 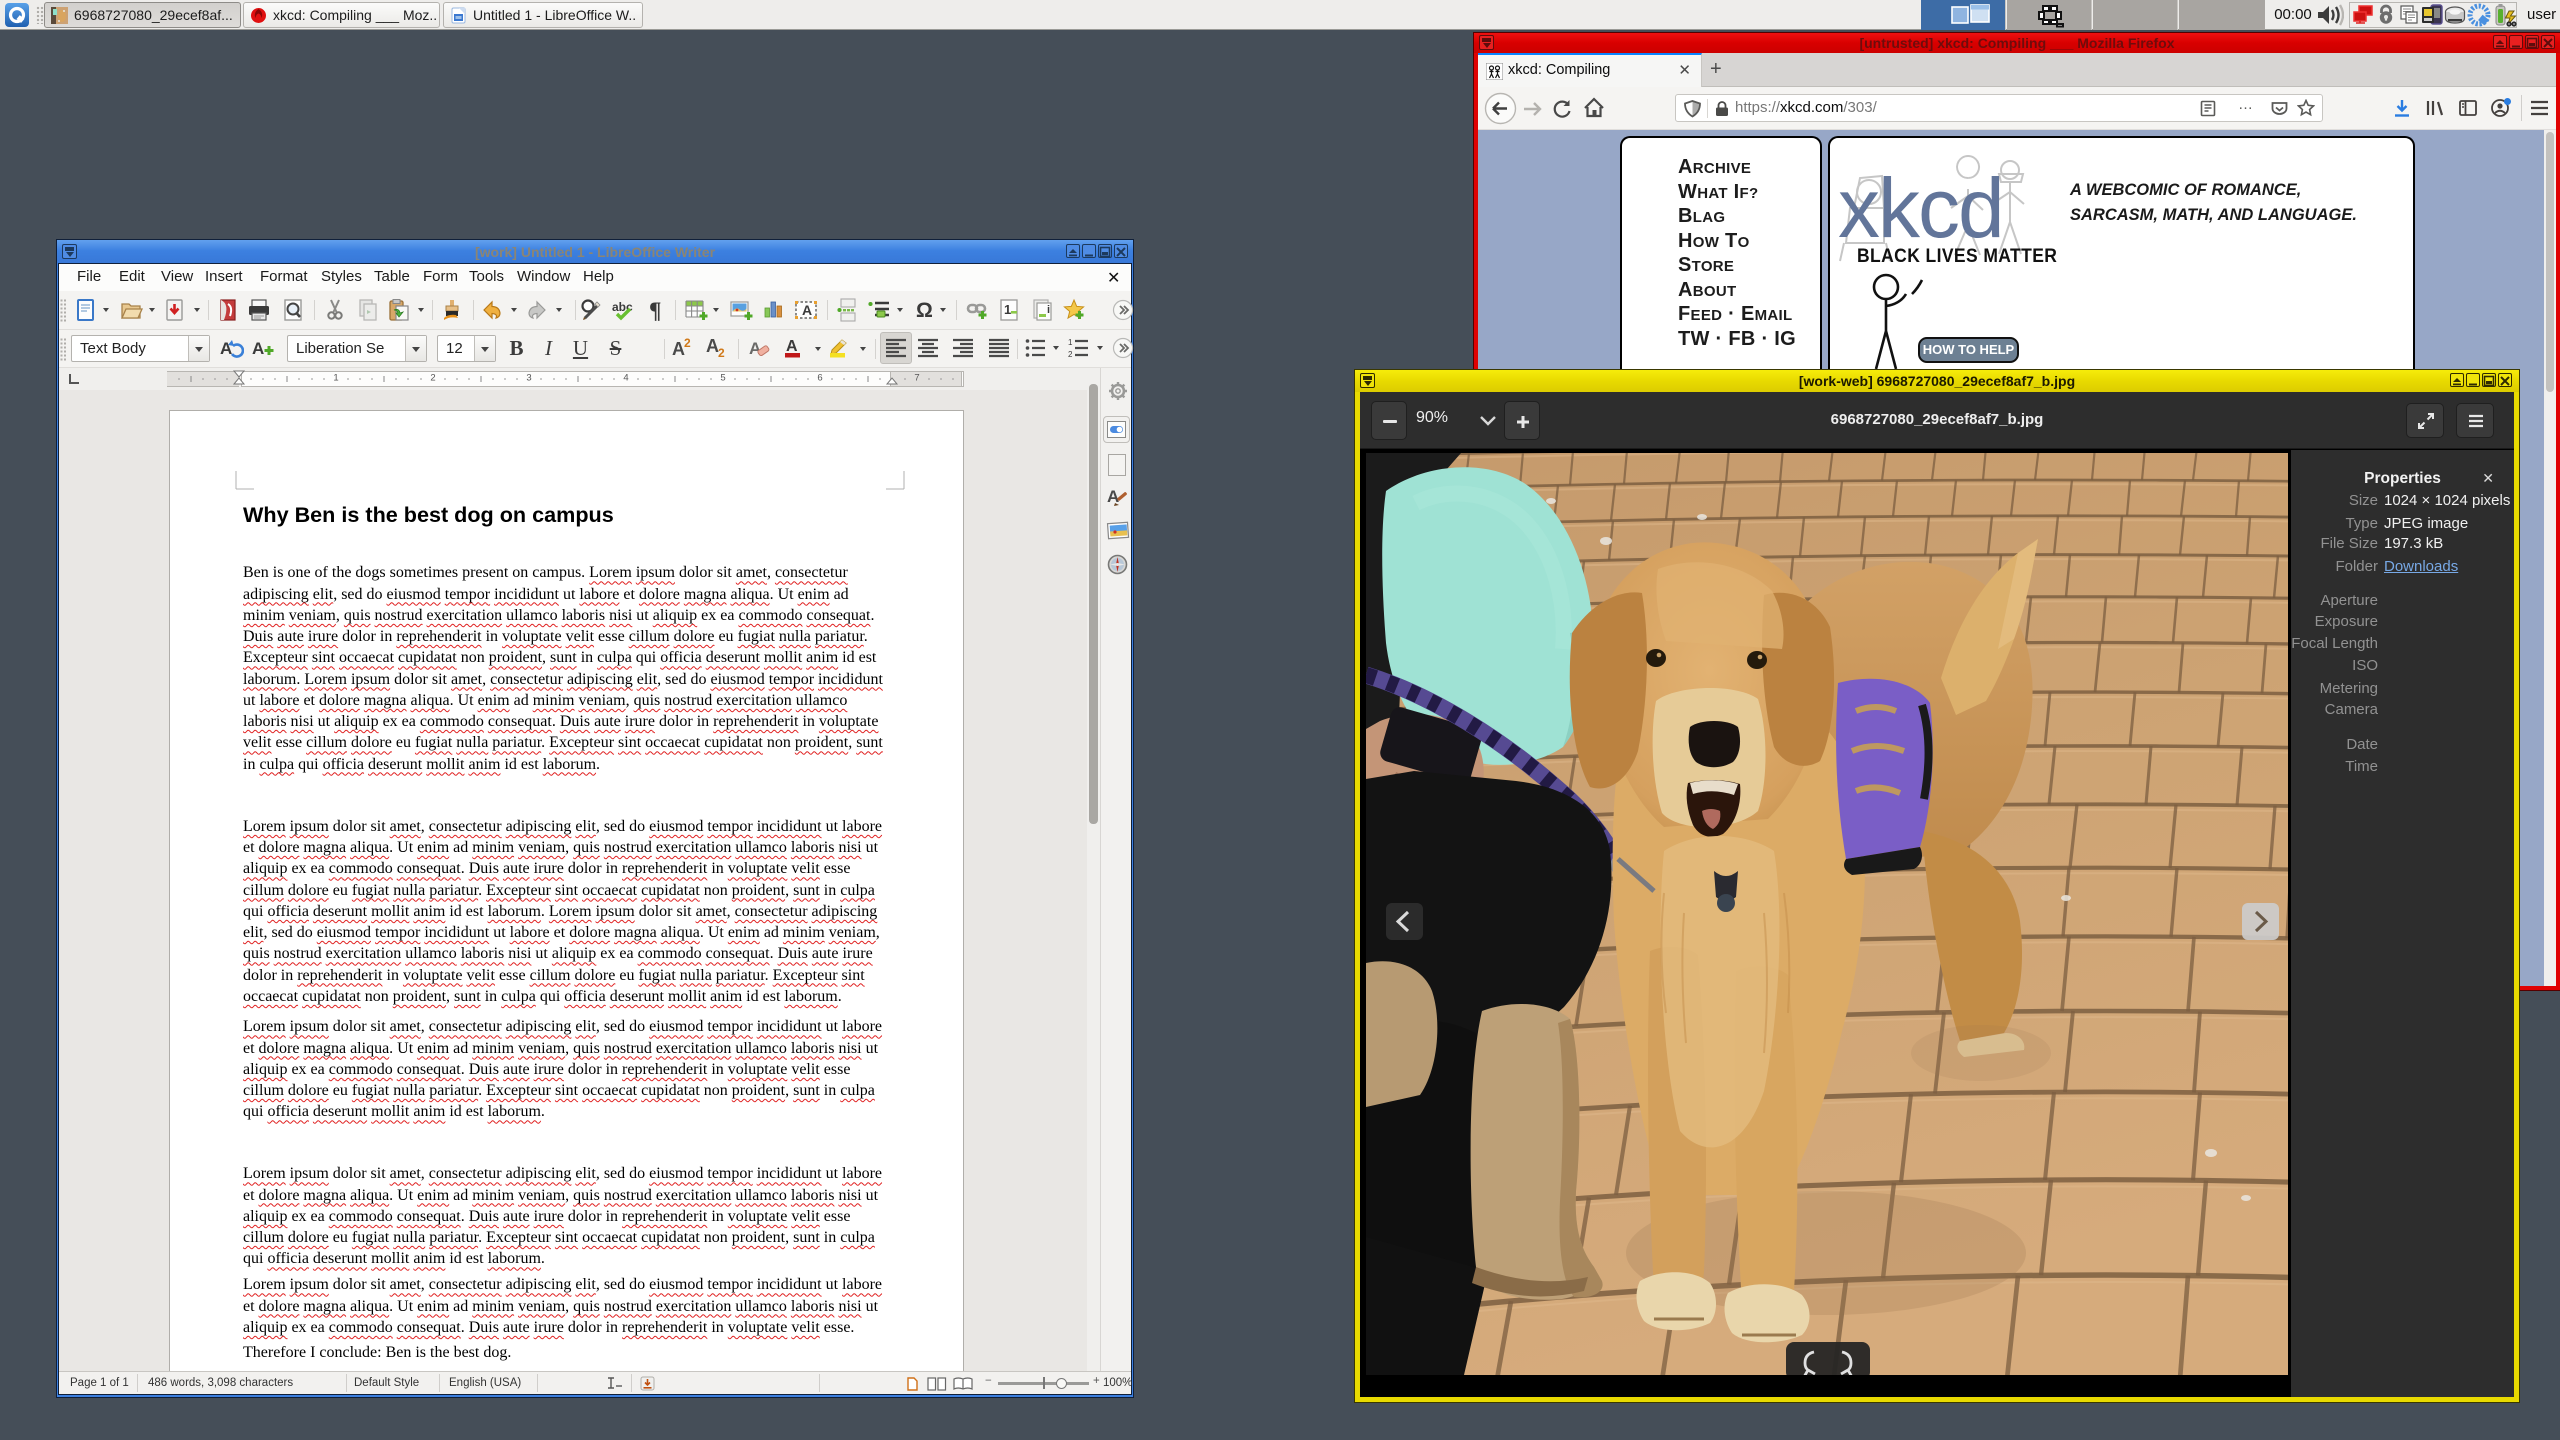 I want to click on svg-text: 4, so click(x=625, y=378).